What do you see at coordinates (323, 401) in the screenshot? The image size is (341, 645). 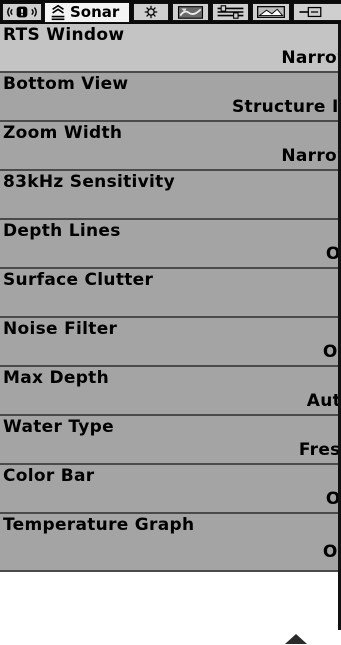 I see `menu-item-value: Auto` at bounding box center [323, 401].